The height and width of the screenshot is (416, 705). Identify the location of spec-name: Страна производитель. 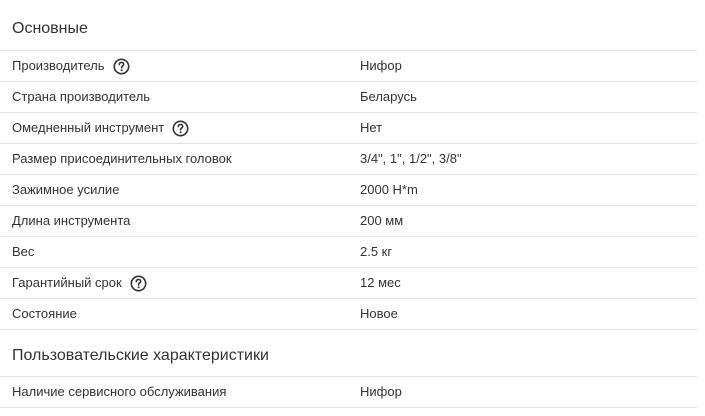
(81, 96).